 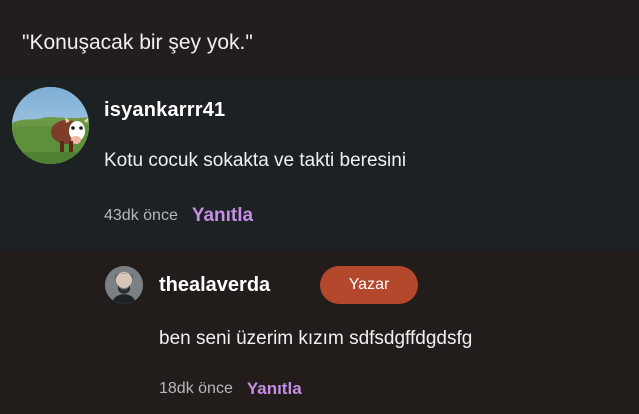 I want to click on reply-button: Yanıtla, so click(x=222, y=216).